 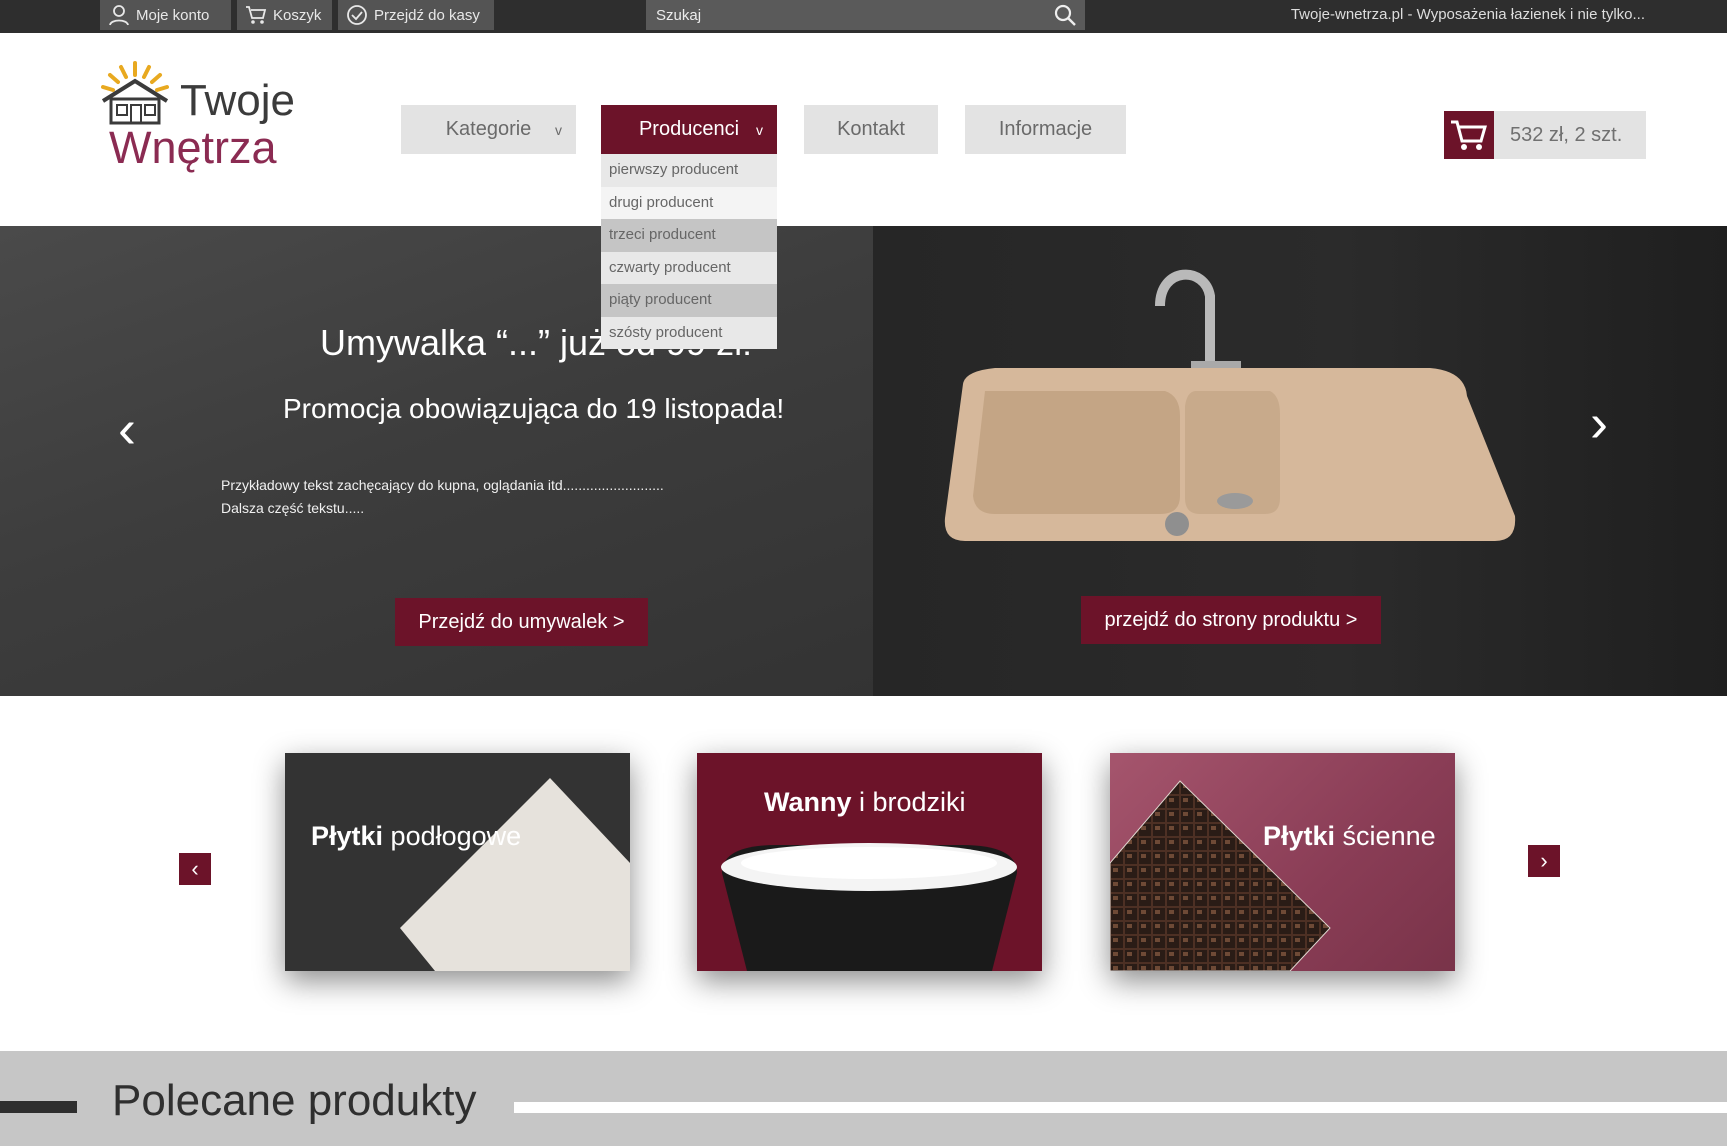 I want to click on check-circle-icon, so click(x=357, y=15).